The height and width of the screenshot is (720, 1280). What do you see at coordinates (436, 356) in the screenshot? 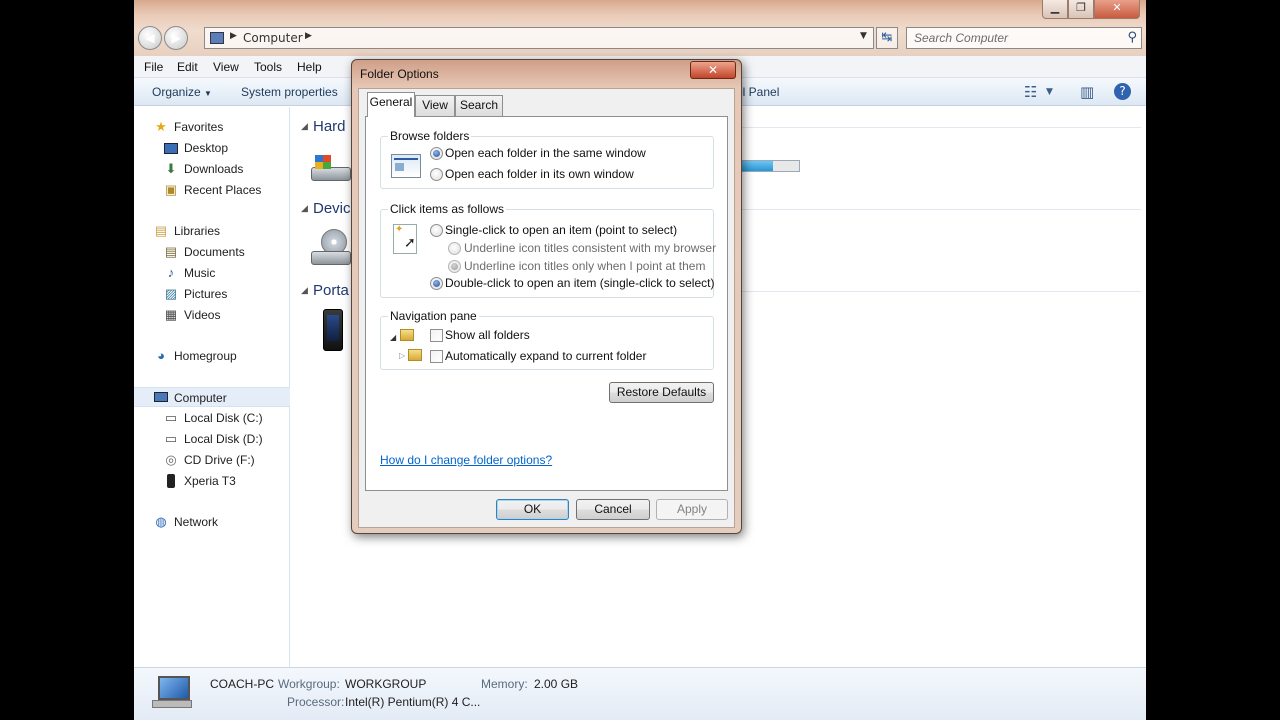
I see `auto-expand-checkbox` at bounding box center [436, 356].